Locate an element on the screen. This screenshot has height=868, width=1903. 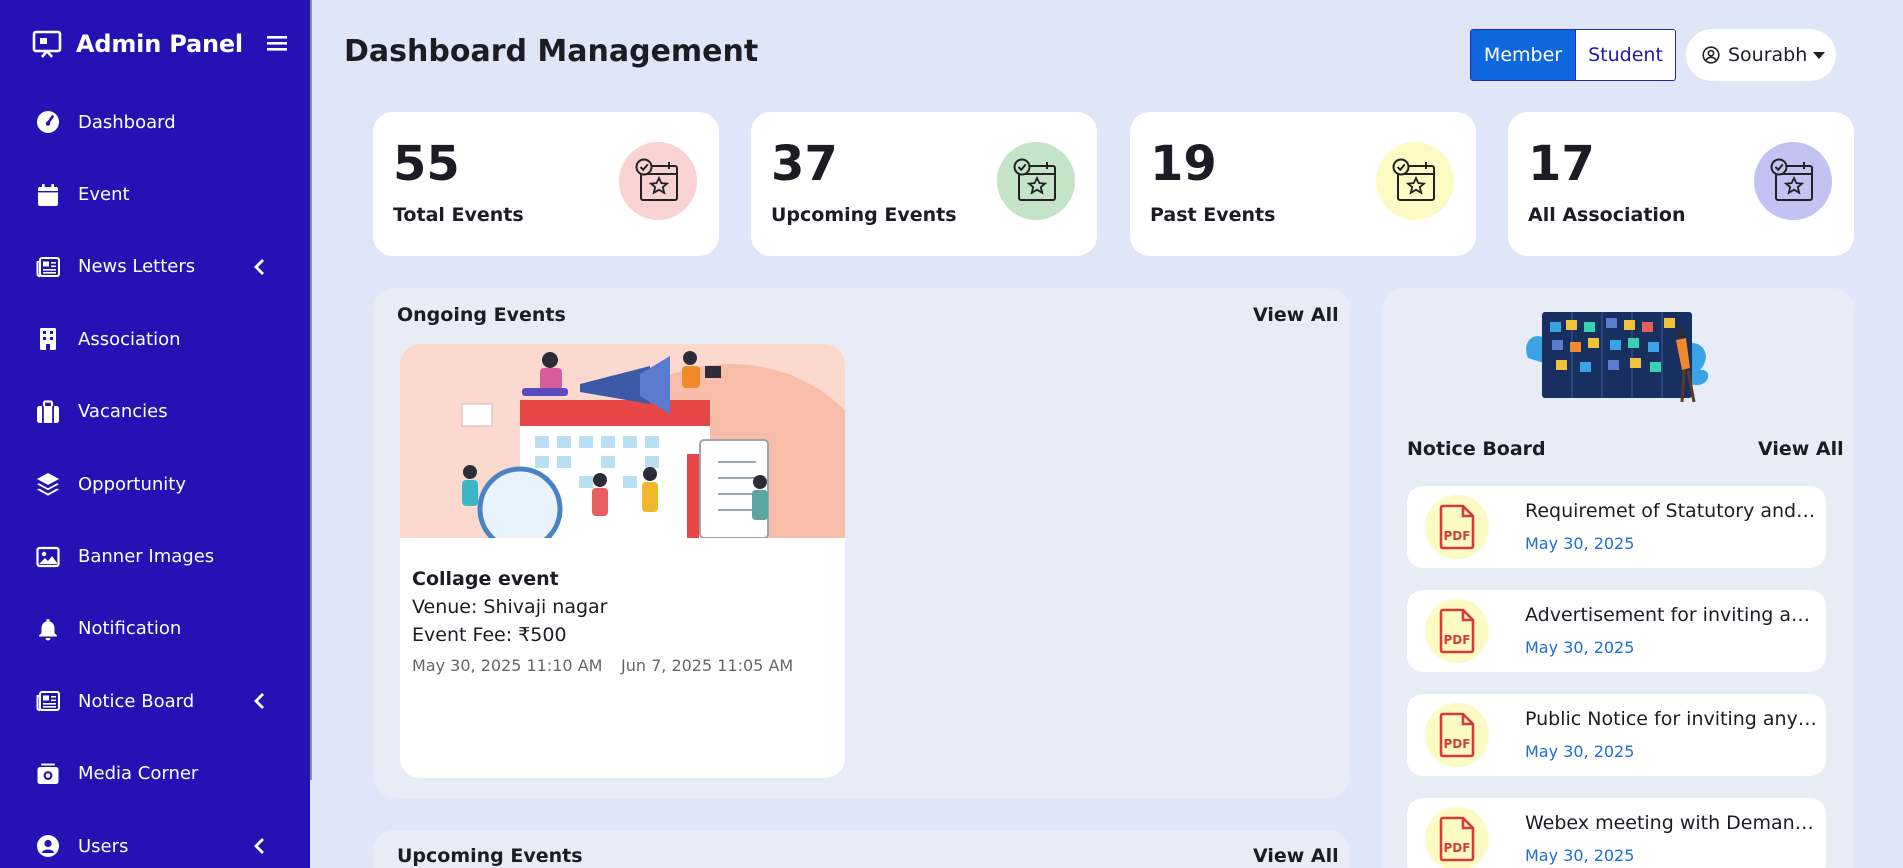
sidebar-nav: Dashboard Event News Letters Association is located at coordinates (155, 477).